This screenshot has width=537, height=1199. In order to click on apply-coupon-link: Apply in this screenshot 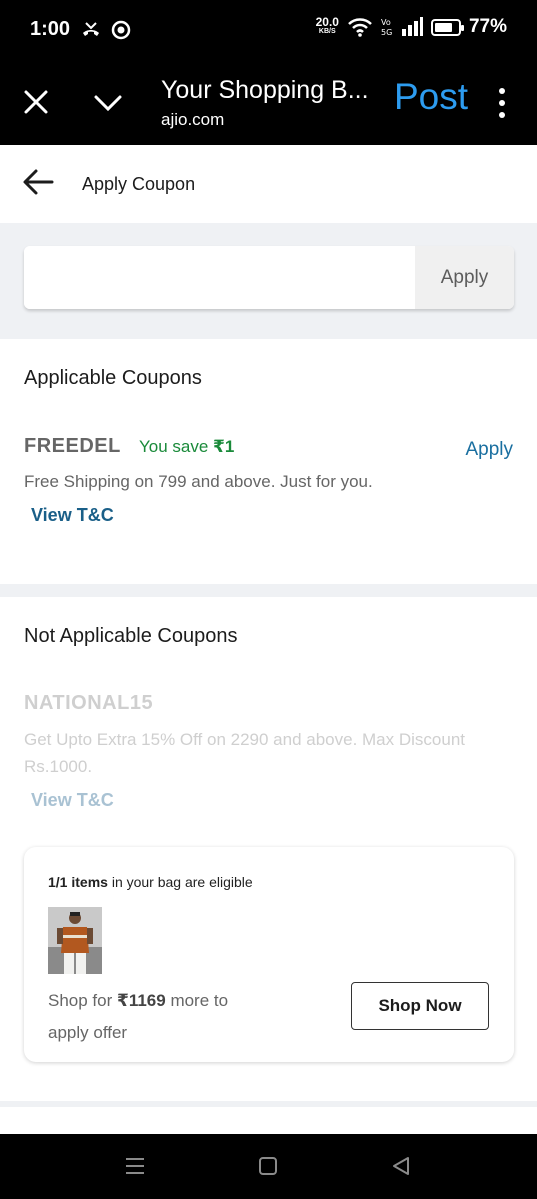, I will do `click(489, 450)`.